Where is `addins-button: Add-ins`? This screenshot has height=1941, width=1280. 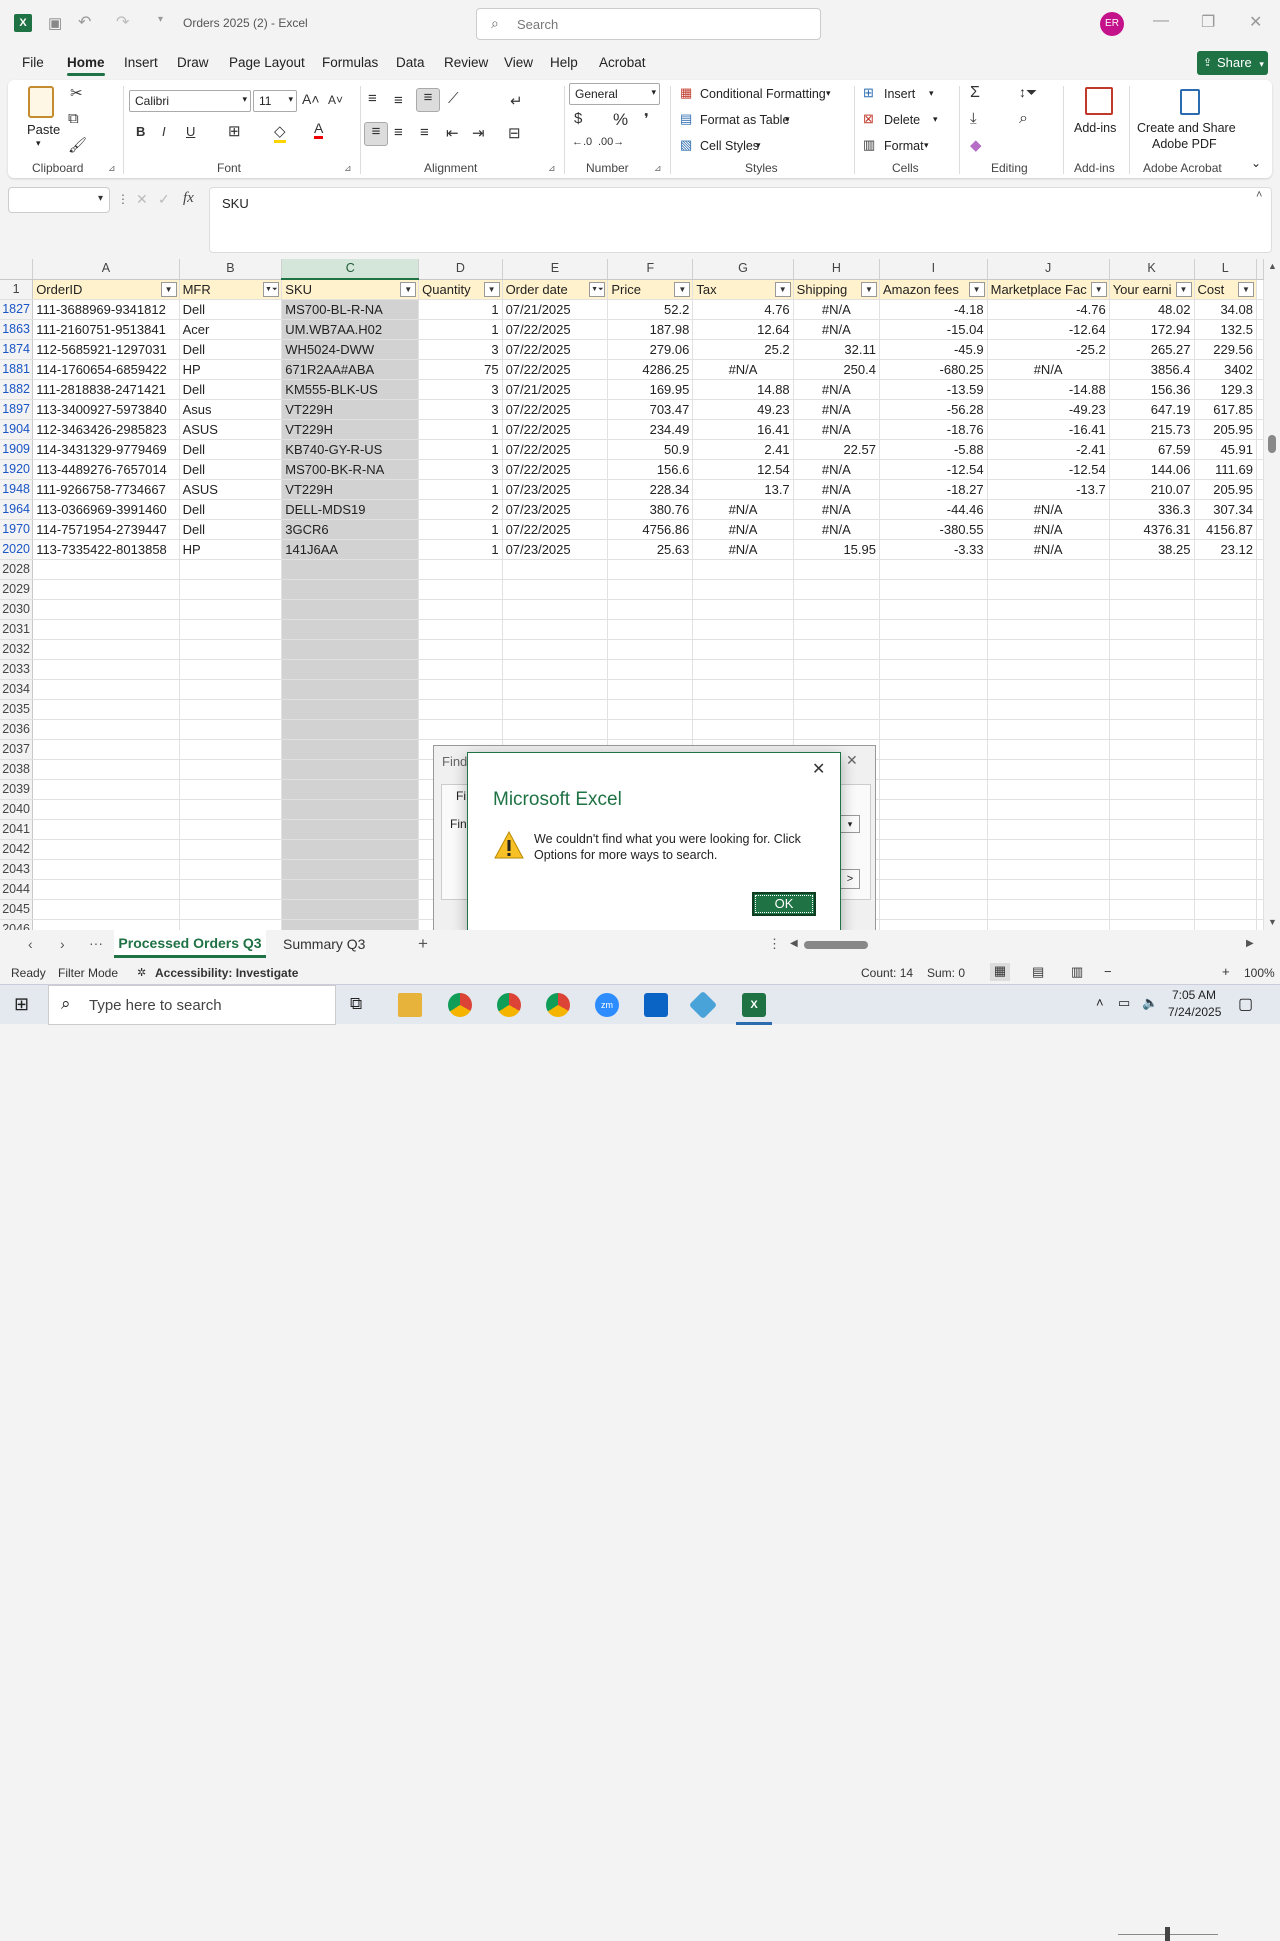
addins-button: Add-ins is located at coordinates (1097, 115).